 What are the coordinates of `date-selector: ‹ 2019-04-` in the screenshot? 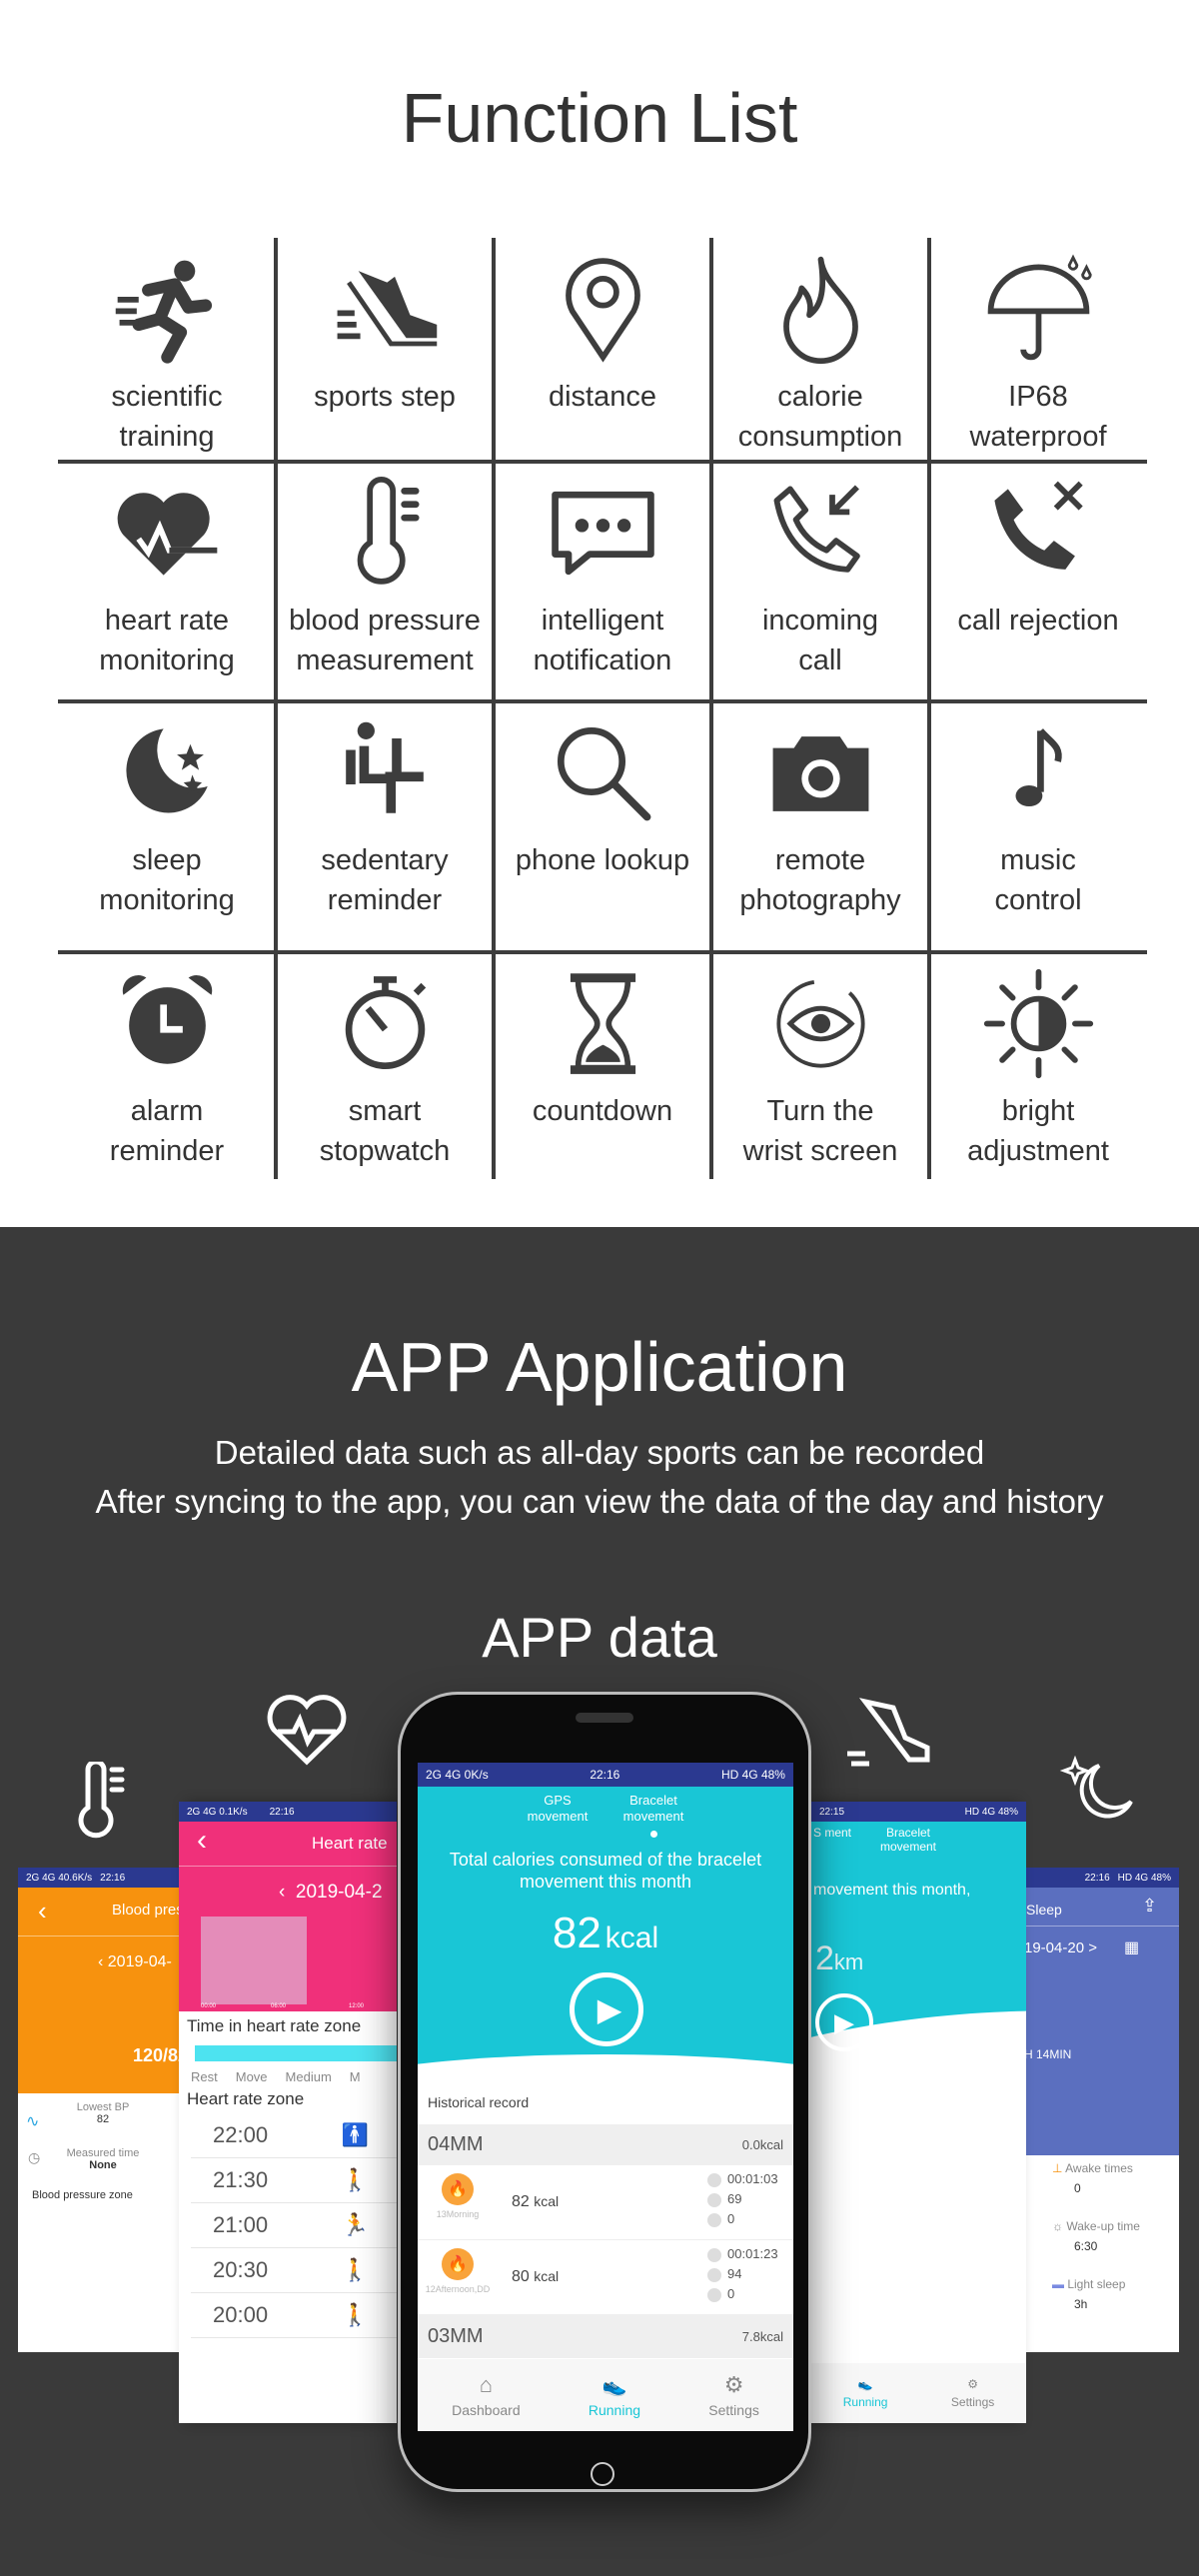 It's located at (135, 1962).